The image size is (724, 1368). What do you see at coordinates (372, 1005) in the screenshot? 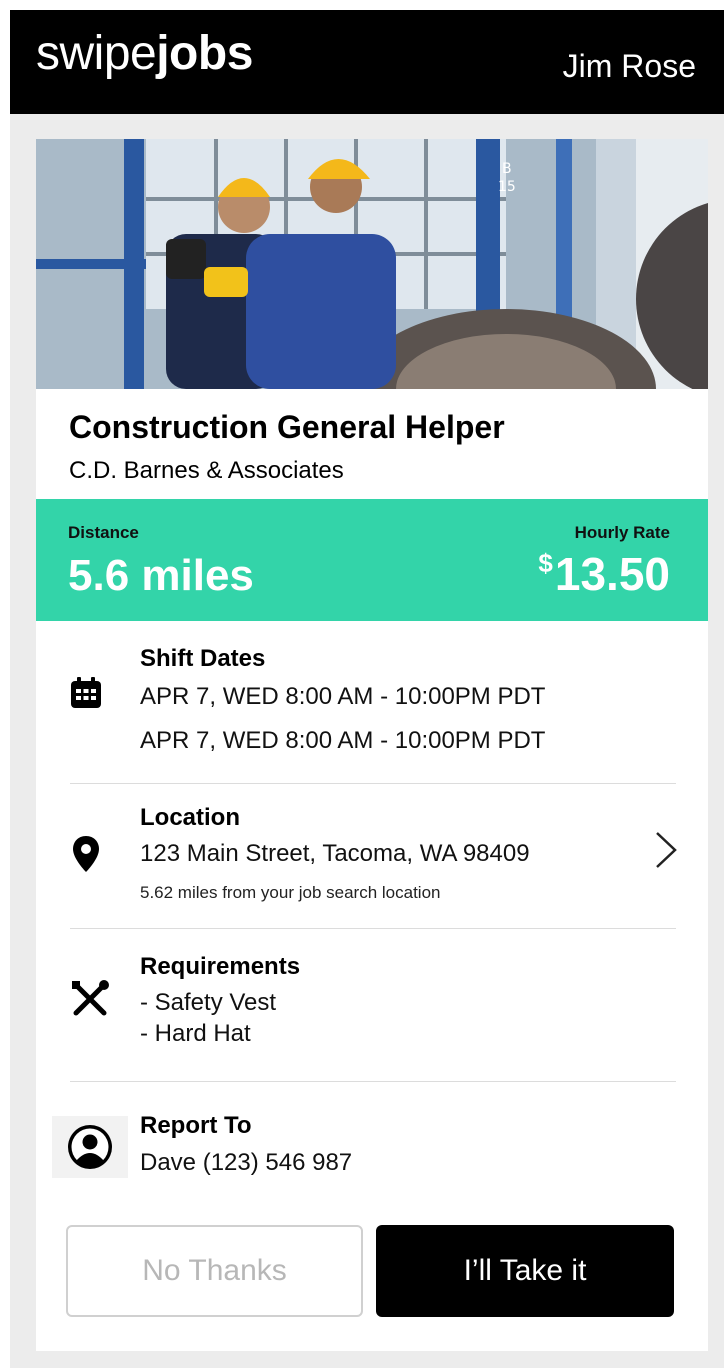
I see `requirements-section: Requirements - Safety Vest - Hard Hat` at bounding box center [372, 1005].